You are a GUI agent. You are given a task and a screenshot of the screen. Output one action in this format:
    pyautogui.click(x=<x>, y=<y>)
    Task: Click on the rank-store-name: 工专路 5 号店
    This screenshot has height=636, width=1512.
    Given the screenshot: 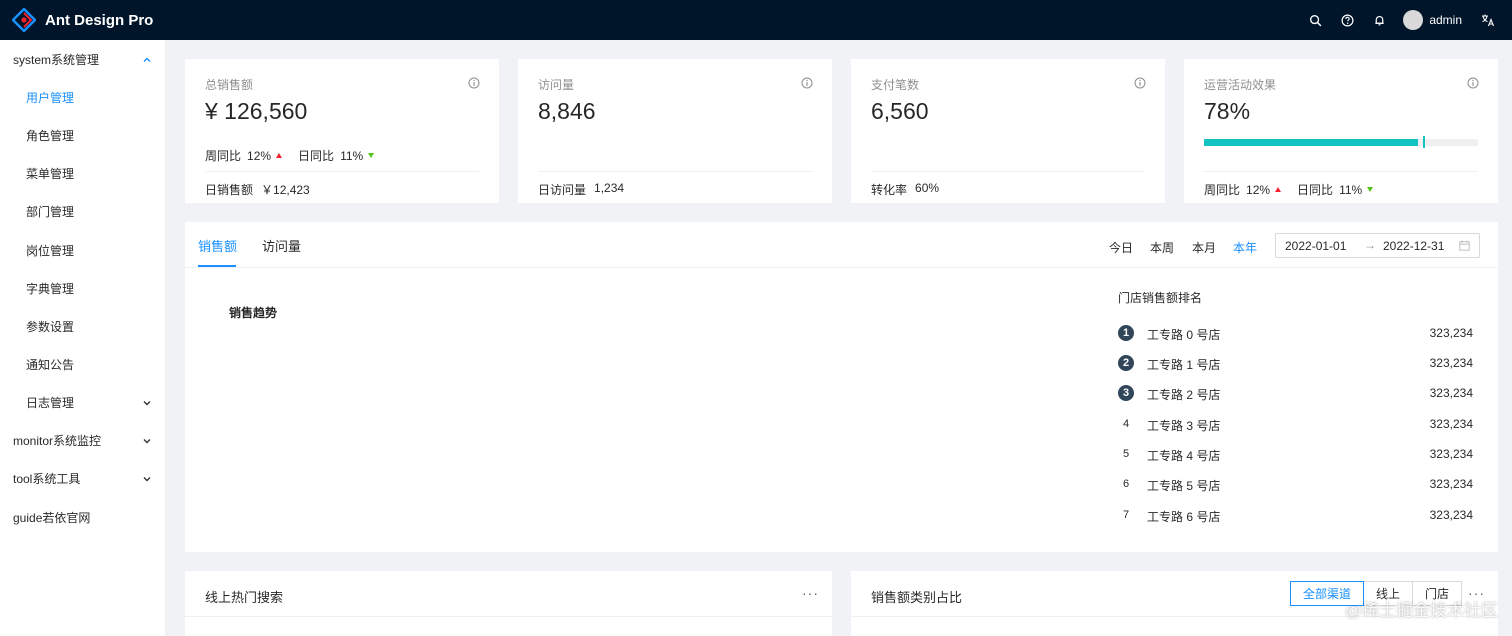 What is the action you would take?
    pyautogui.click(x=1184, y=486)
    